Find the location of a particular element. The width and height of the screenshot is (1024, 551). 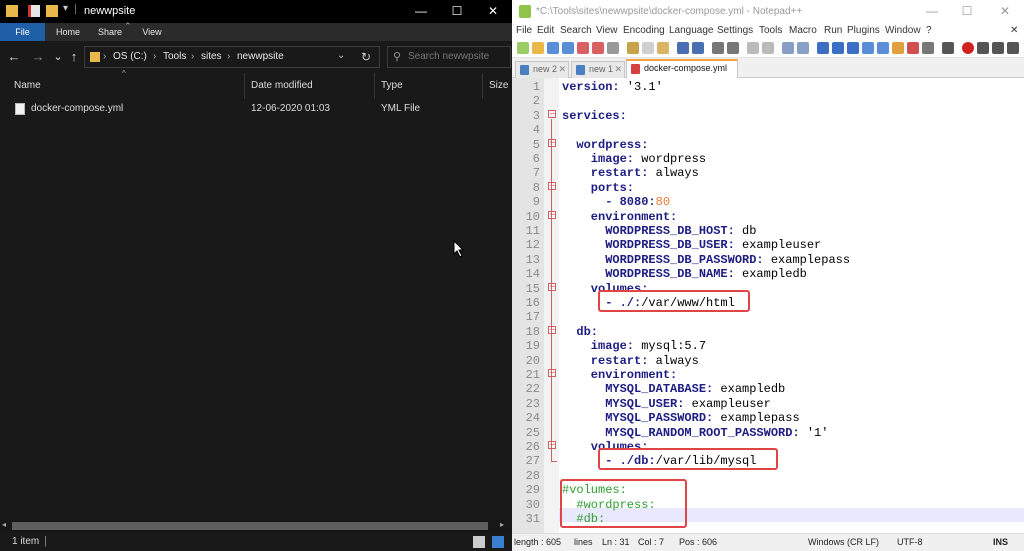

menu-run: Run is located at coordinates (833, 30).